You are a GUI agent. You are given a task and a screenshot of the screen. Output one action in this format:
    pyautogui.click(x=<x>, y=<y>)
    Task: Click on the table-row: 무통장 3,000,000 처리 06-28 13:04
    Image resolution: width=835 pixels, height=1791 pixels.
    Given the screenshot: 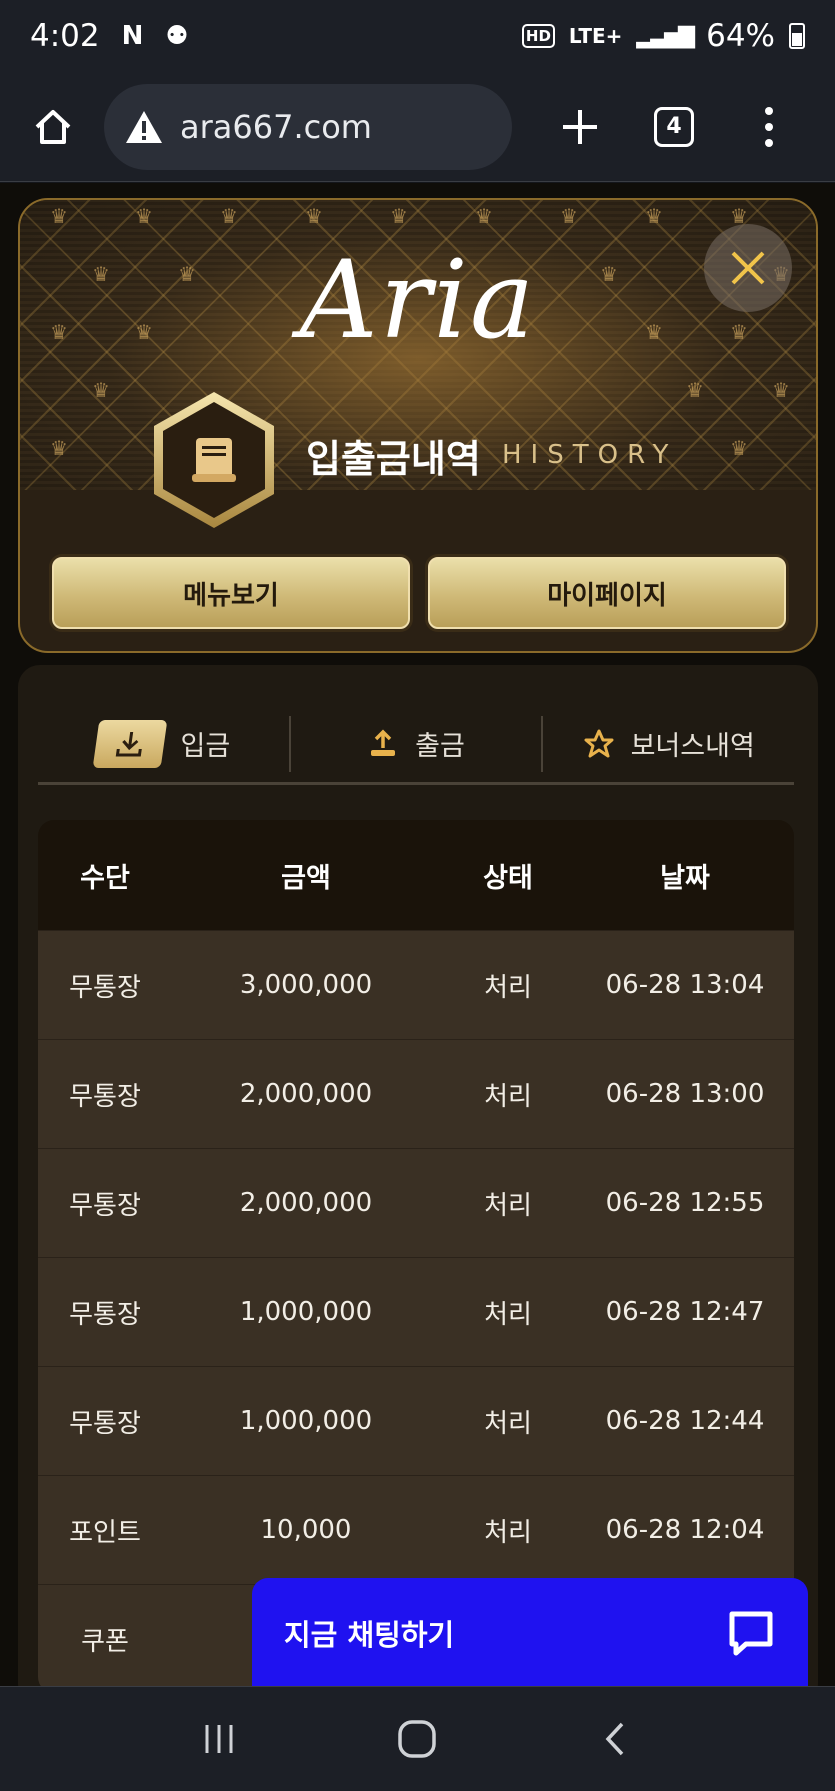 What is the action you would take?
    pyautogui.click(x=416, y=984)
    